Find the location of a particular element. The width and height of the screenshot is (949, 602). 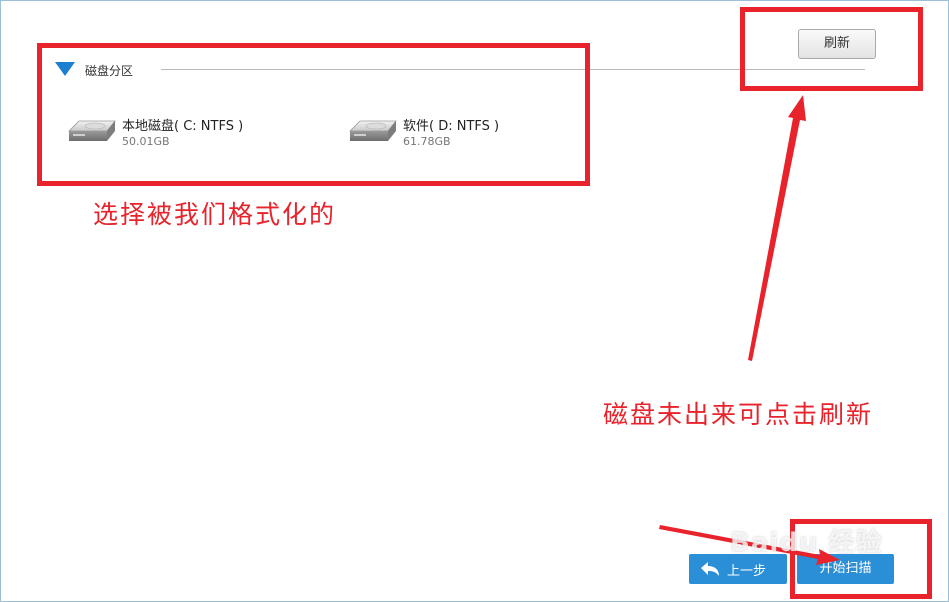

baidu-watermark: Baidu 经验 is located at coordinates (806, 543).